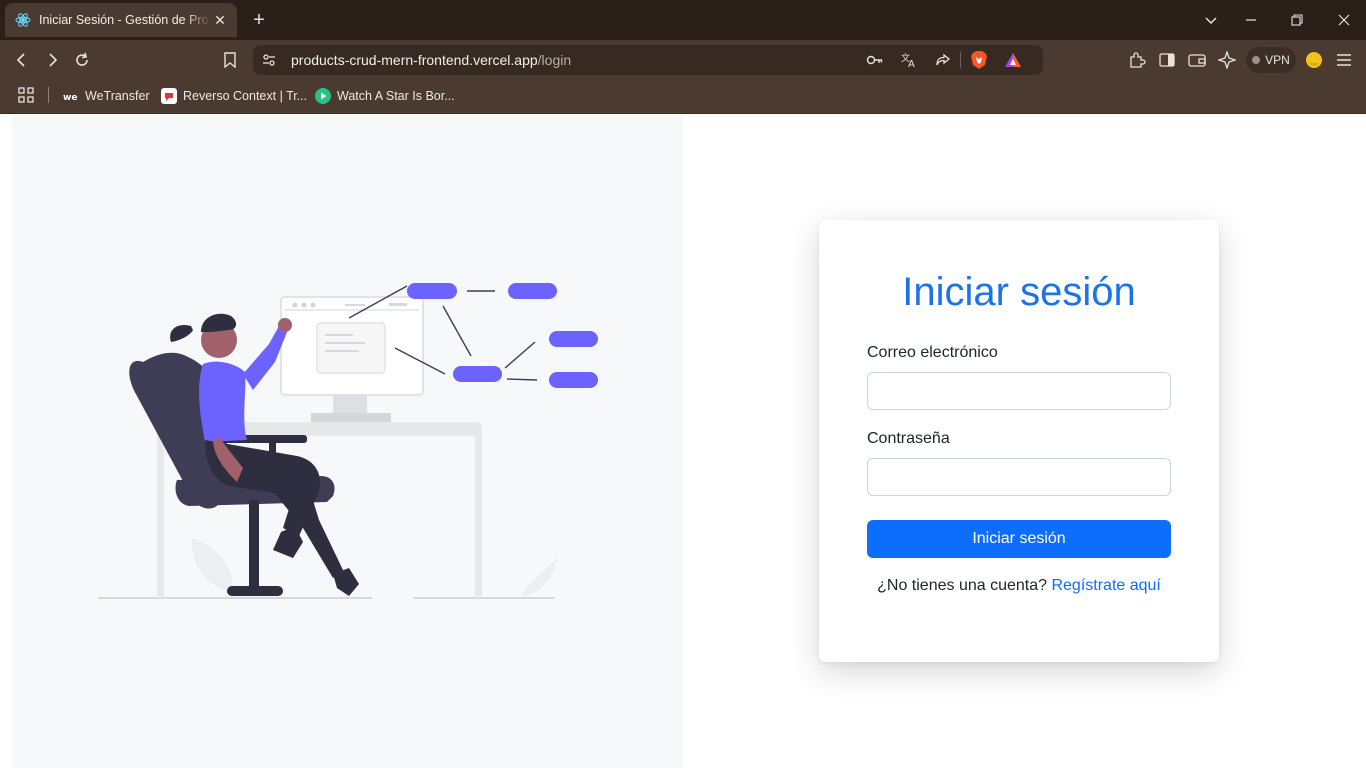 The height and width of the screenshot is (768, 1366). What do you see at coordinates (220, 20) in the screenshot?
I see `close-icon: ✕` at bounding box center [220, 20].